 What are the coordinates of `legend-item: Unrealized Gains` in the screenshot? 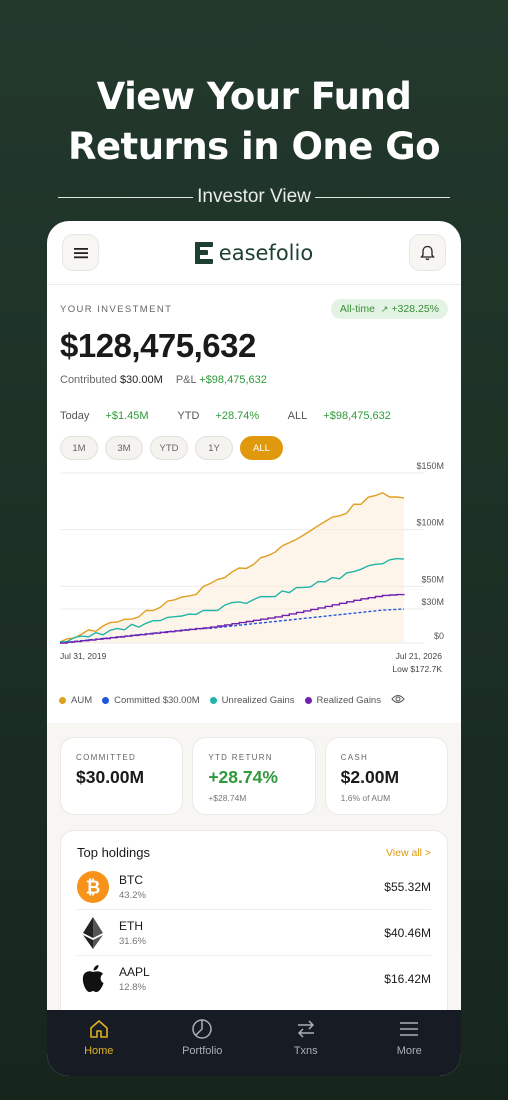 It's located at (252, 700).